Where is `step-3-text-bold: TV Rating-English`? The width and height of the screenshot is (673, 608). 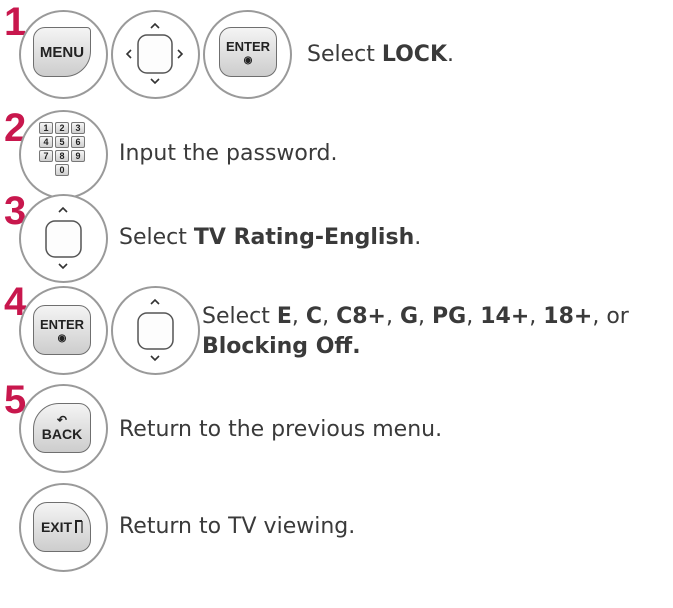 step-3-text-bold: TV Rating-English is located at coordinates (304, 237).